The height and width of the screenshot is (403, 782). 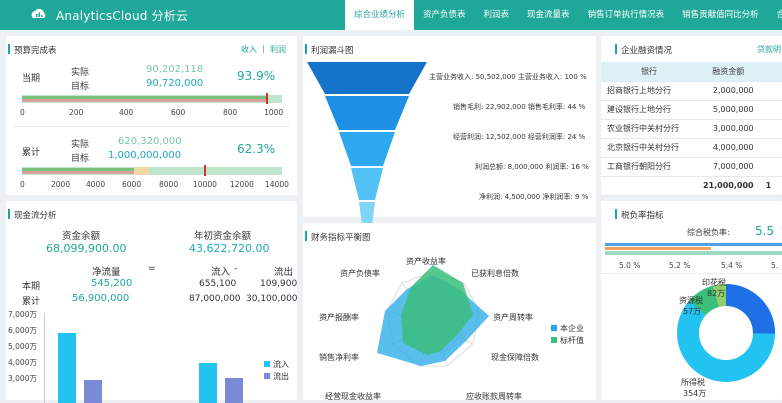 What do you see at coordinates (630, 265) in the screenshot?
I see `tax-axis-tick: 5.0 %` at bounding box center [630, 265].